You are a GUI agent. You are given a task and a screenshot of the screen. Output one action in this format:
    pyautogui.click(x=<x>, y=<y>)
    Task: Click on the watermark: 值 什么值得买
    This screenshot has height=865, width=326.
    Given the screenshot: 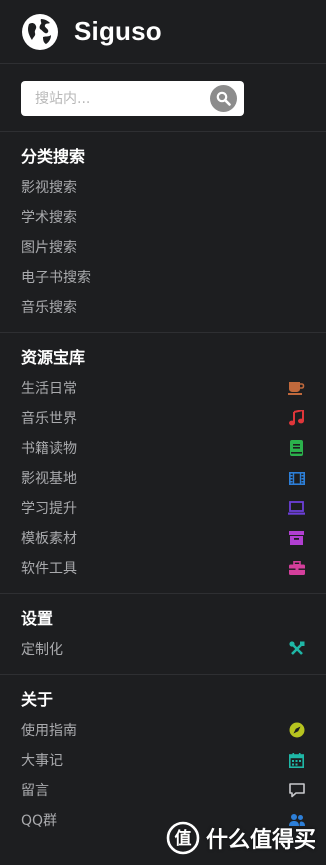 What is the action you would take?
    pyautogui.click(x=241, y=838)
    